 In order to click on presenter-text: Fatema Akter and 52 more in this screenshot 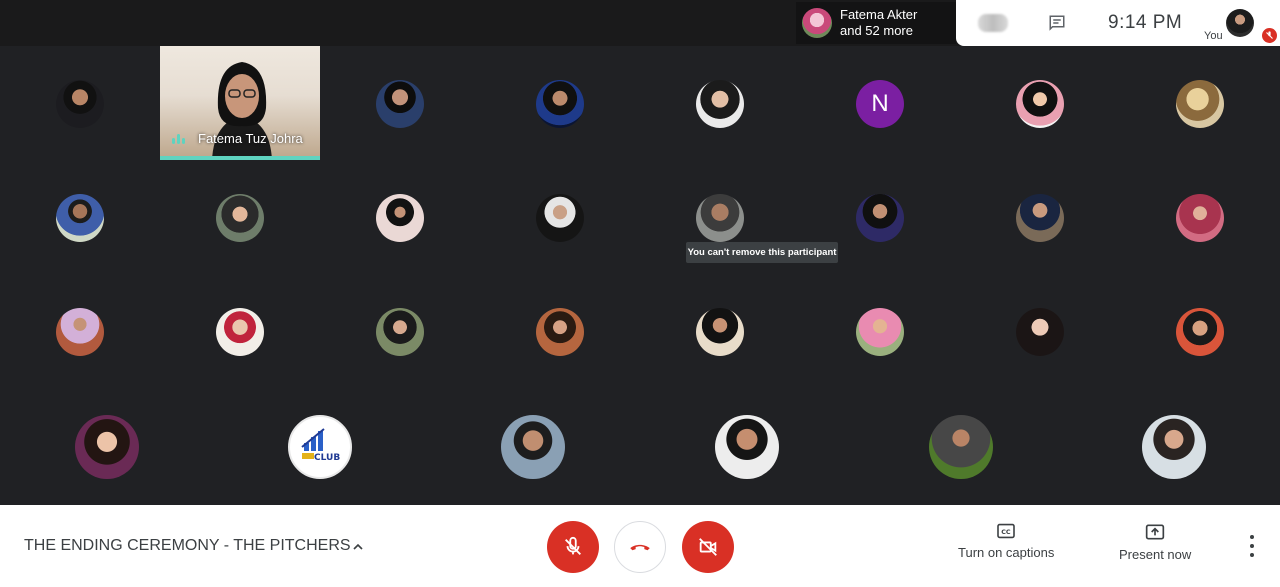, I will do `click(878, 23)`.